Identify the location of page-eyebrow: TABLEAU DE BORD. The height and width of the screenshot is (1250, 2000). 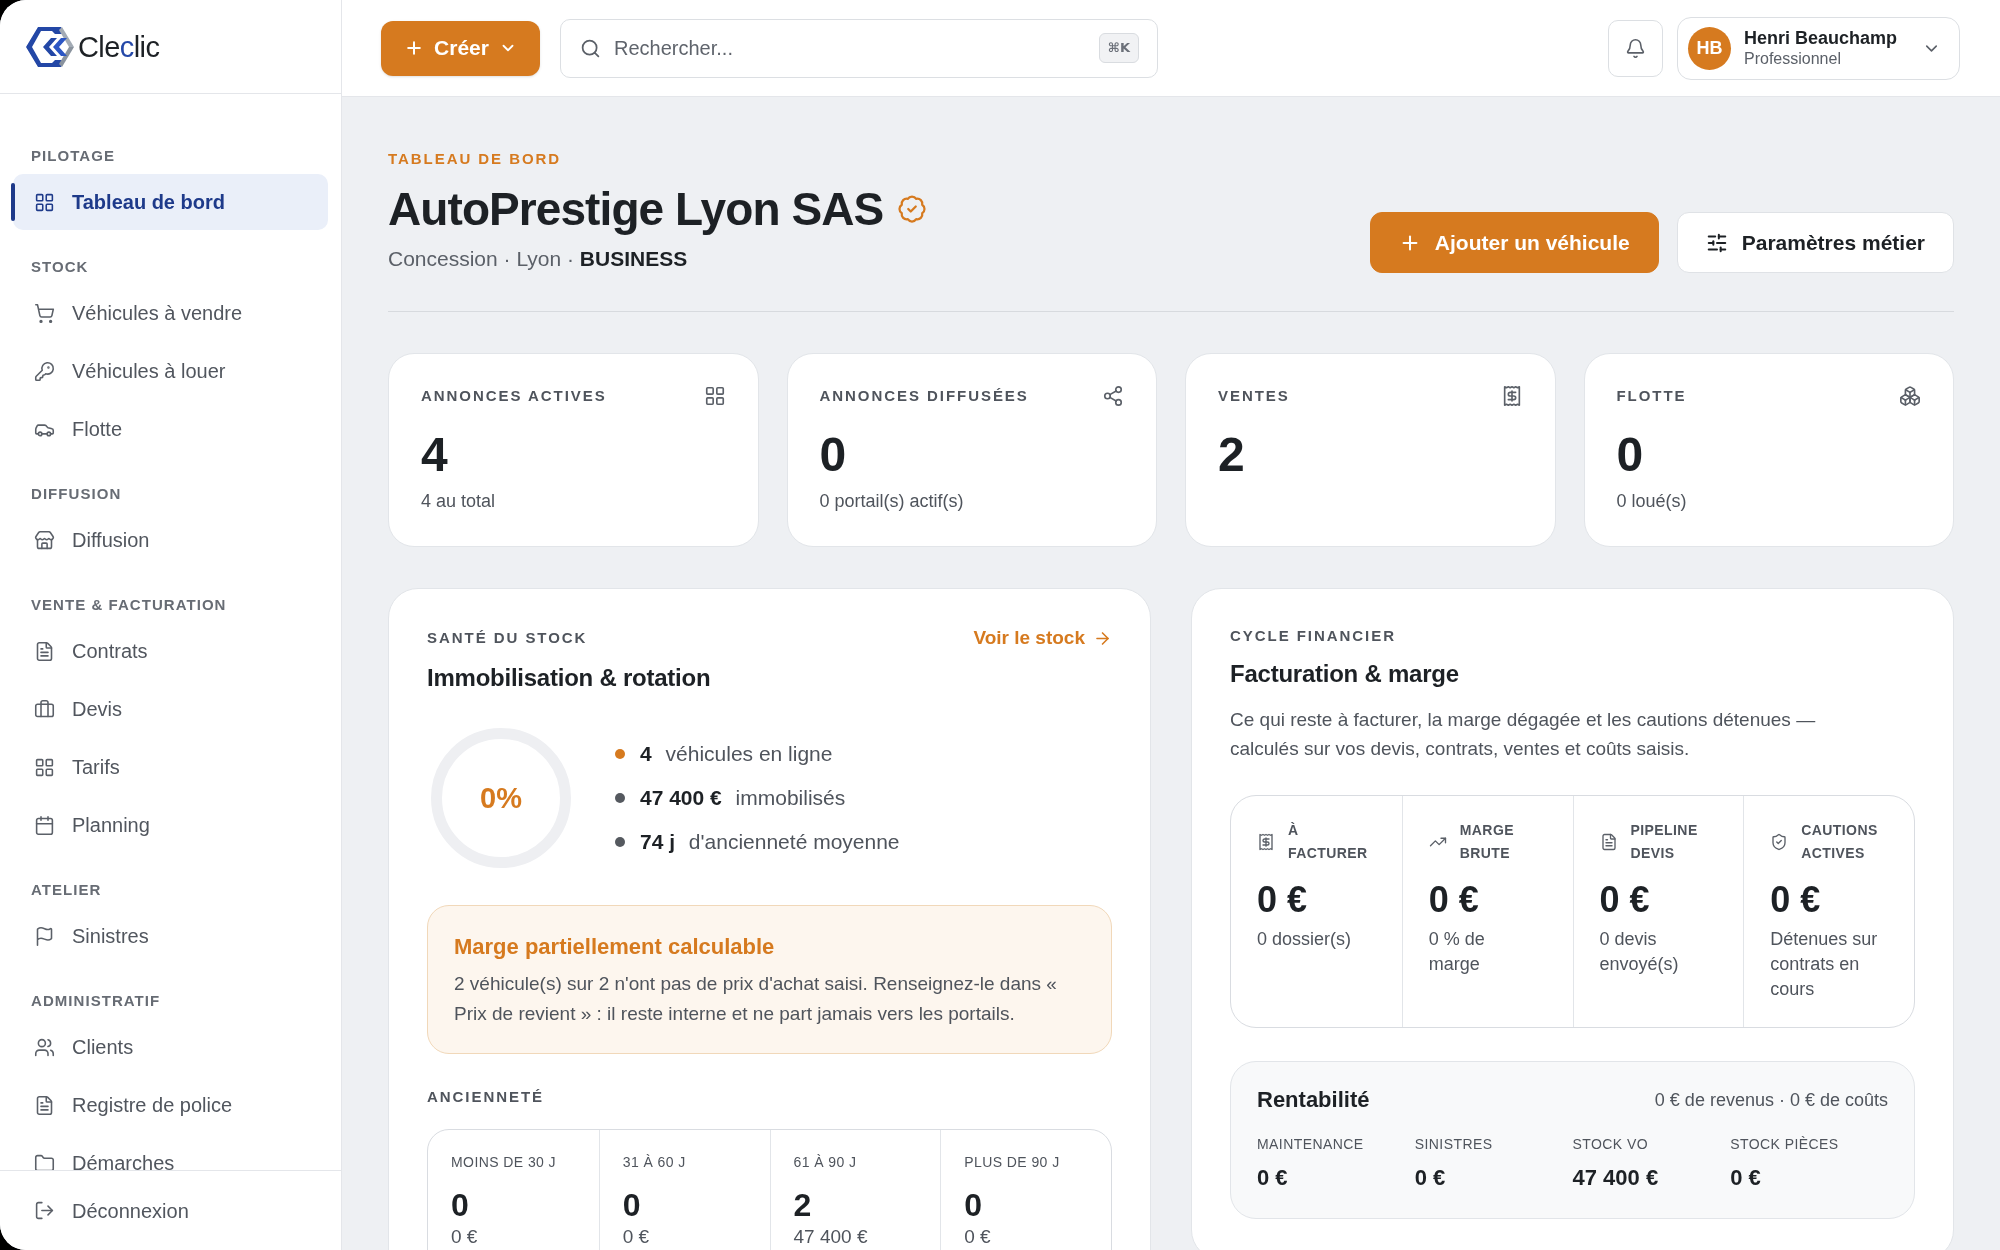
(475, 159).